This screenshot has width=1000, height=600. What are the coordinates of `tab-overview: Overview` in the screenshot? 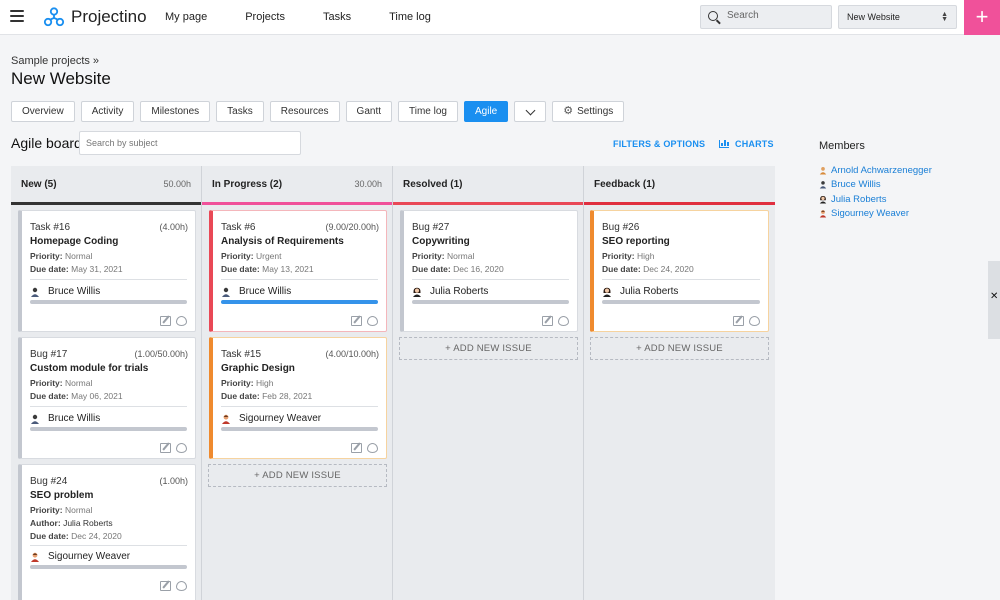 It's located at (43, 111).